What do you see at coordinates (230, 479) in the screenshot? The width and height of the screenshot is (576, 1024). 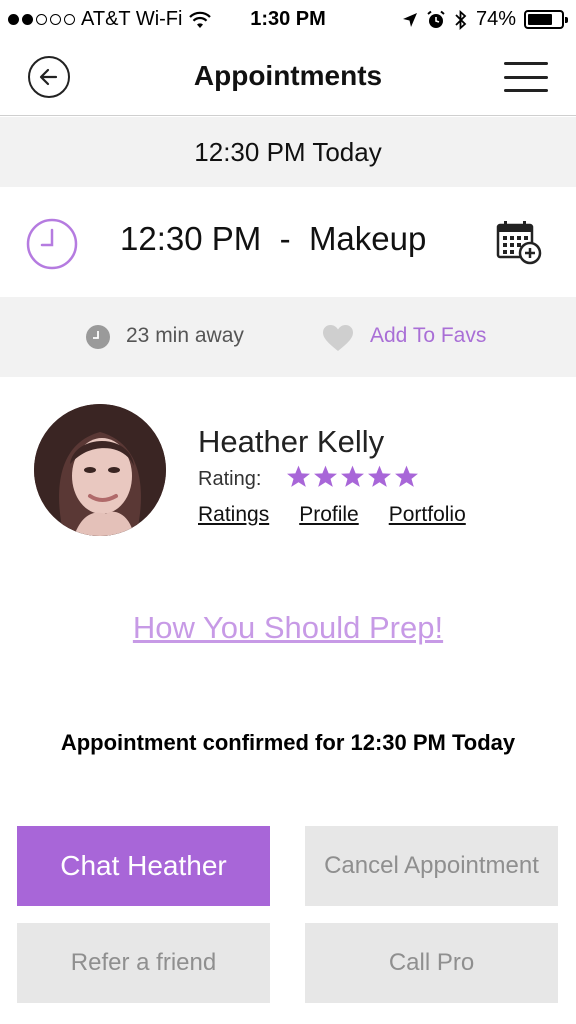 I see `rating-label: Rating:` at bounding box center [230, 479].